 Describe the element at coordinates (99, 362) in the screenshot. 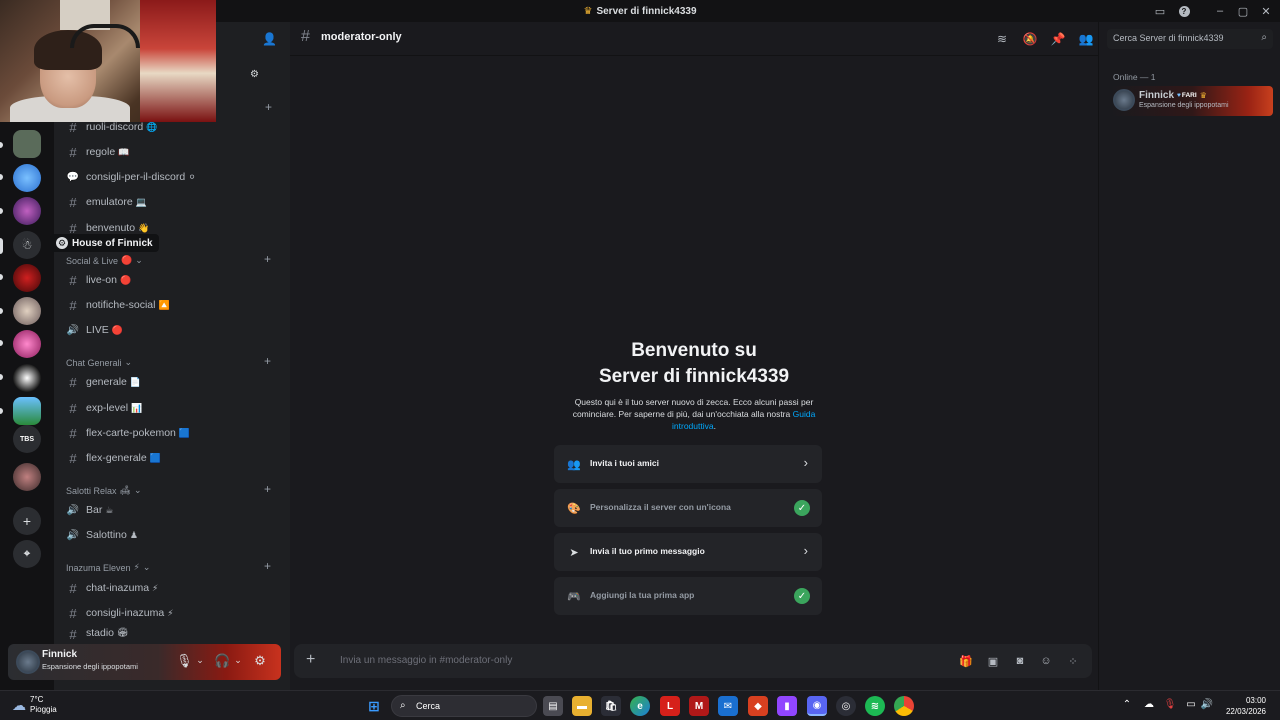

I see `category-chat-generali: Chat Generali ⌄` at that location.